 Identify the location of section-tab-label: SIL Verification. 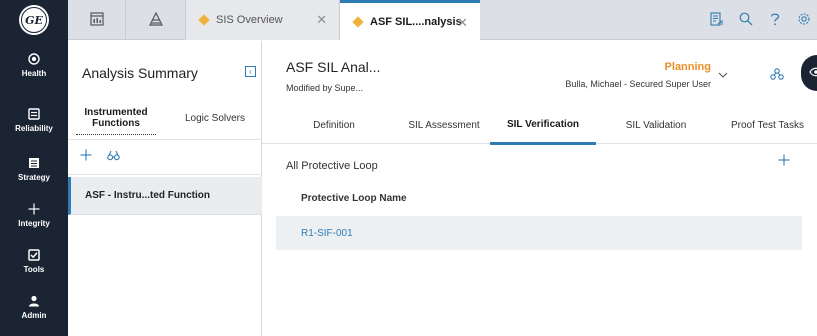
(543, 124).